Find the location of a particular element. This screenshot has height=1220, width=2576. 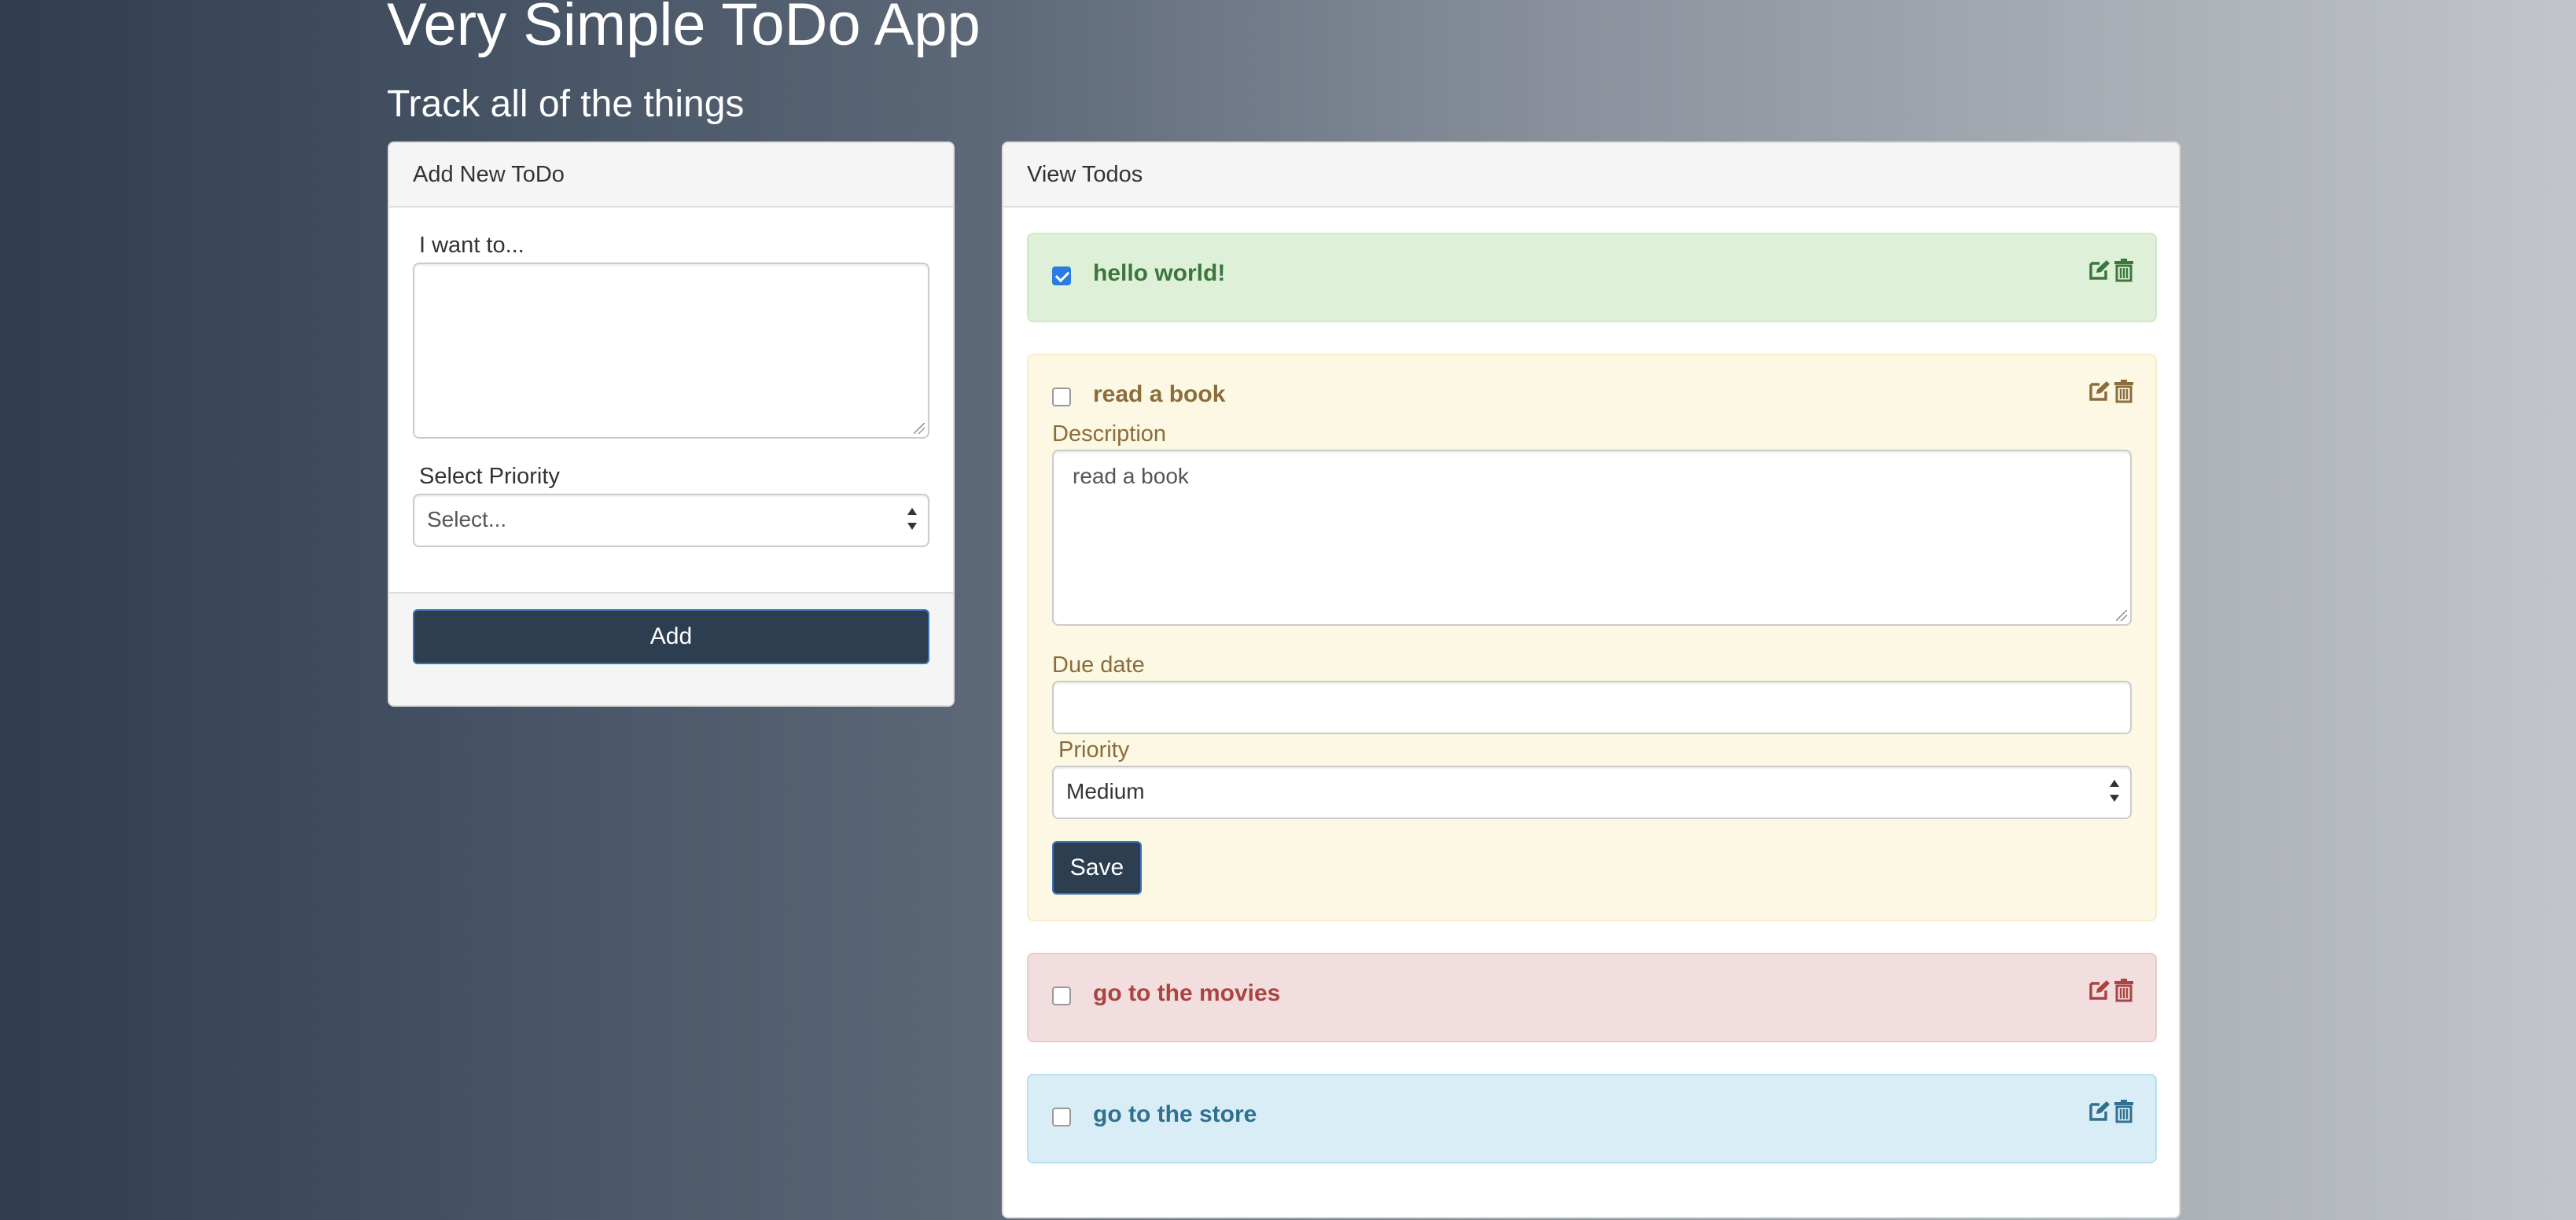

add-todo-footer: Add is located at coordinates (671, 648).